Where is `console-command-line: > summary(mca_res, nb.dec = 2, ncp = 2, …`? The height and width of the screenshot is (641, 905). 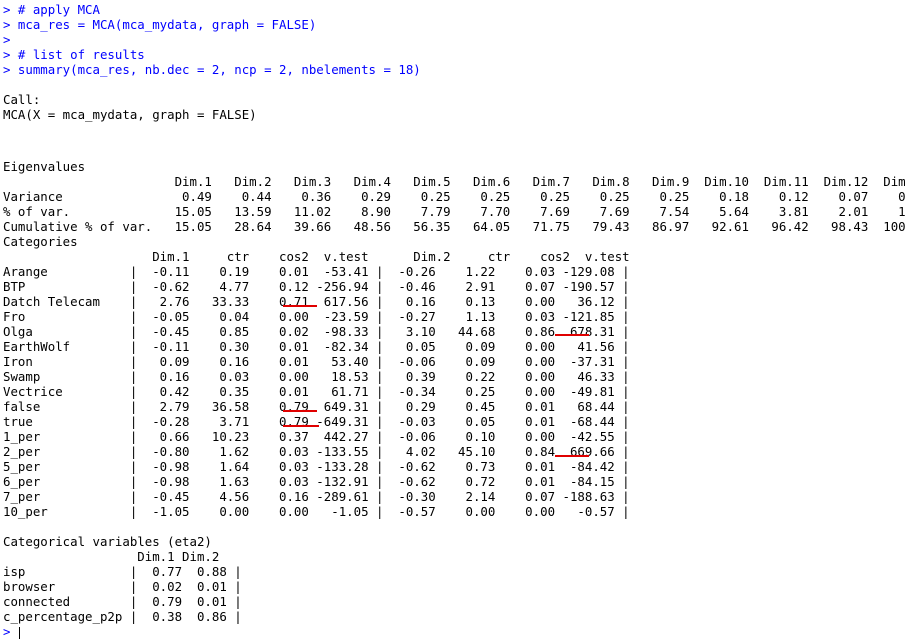 console-command-line: > summary(mca_res, nb.dec = 2, ncp = 2, … is located at coordinates (212, 69).